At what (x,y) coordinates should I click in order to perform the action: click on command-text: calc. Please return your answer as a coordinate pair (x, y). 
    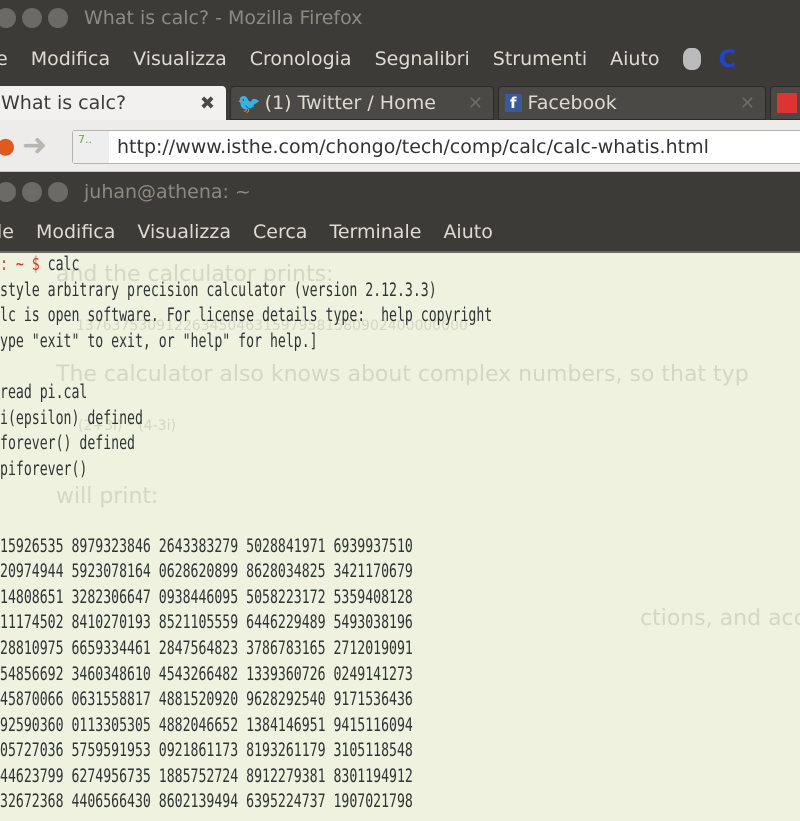
    Looking at the image, I should click on (59, 265).